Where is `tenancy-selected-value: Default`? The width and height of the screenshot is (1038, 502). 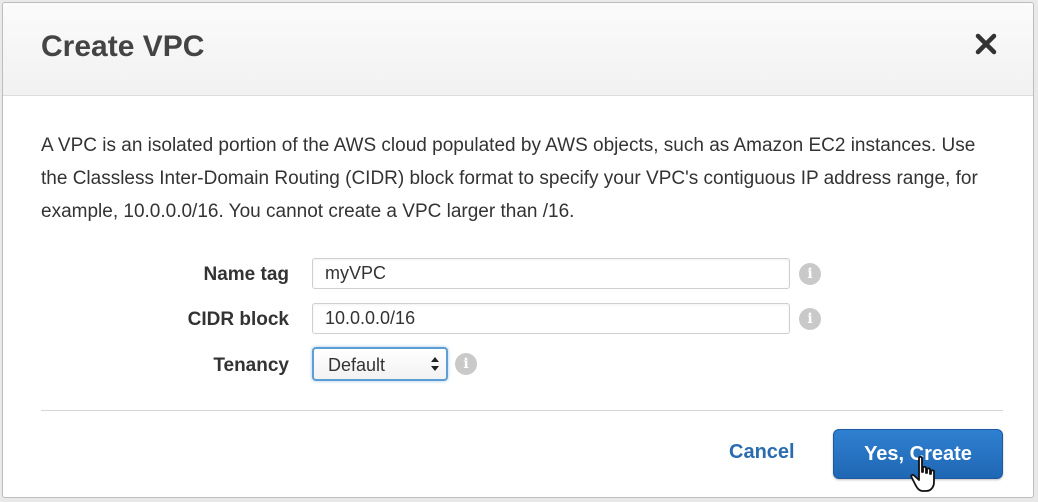
tenancy-selected-value: Default is located at coordinates (357, 365).